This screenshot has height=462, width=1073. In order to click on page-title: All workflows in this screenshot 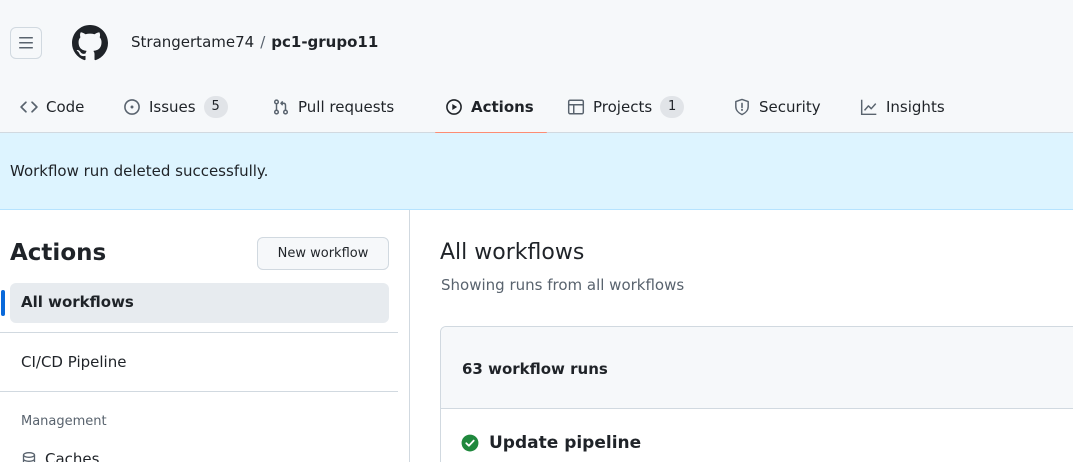, I will do `click(512, 252)`.